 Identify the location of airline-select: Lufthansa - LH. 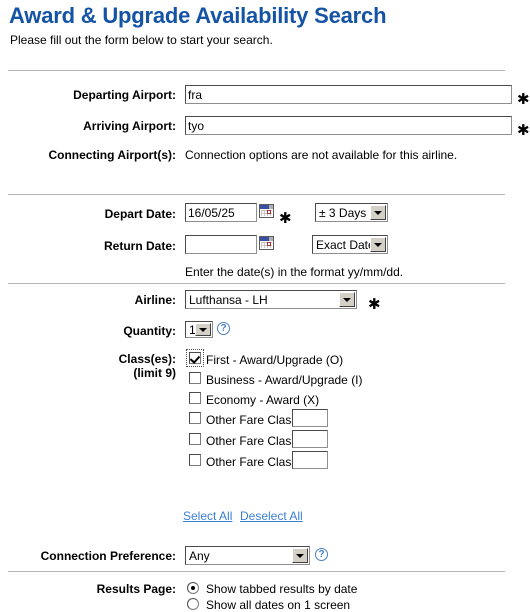
(271, 299).